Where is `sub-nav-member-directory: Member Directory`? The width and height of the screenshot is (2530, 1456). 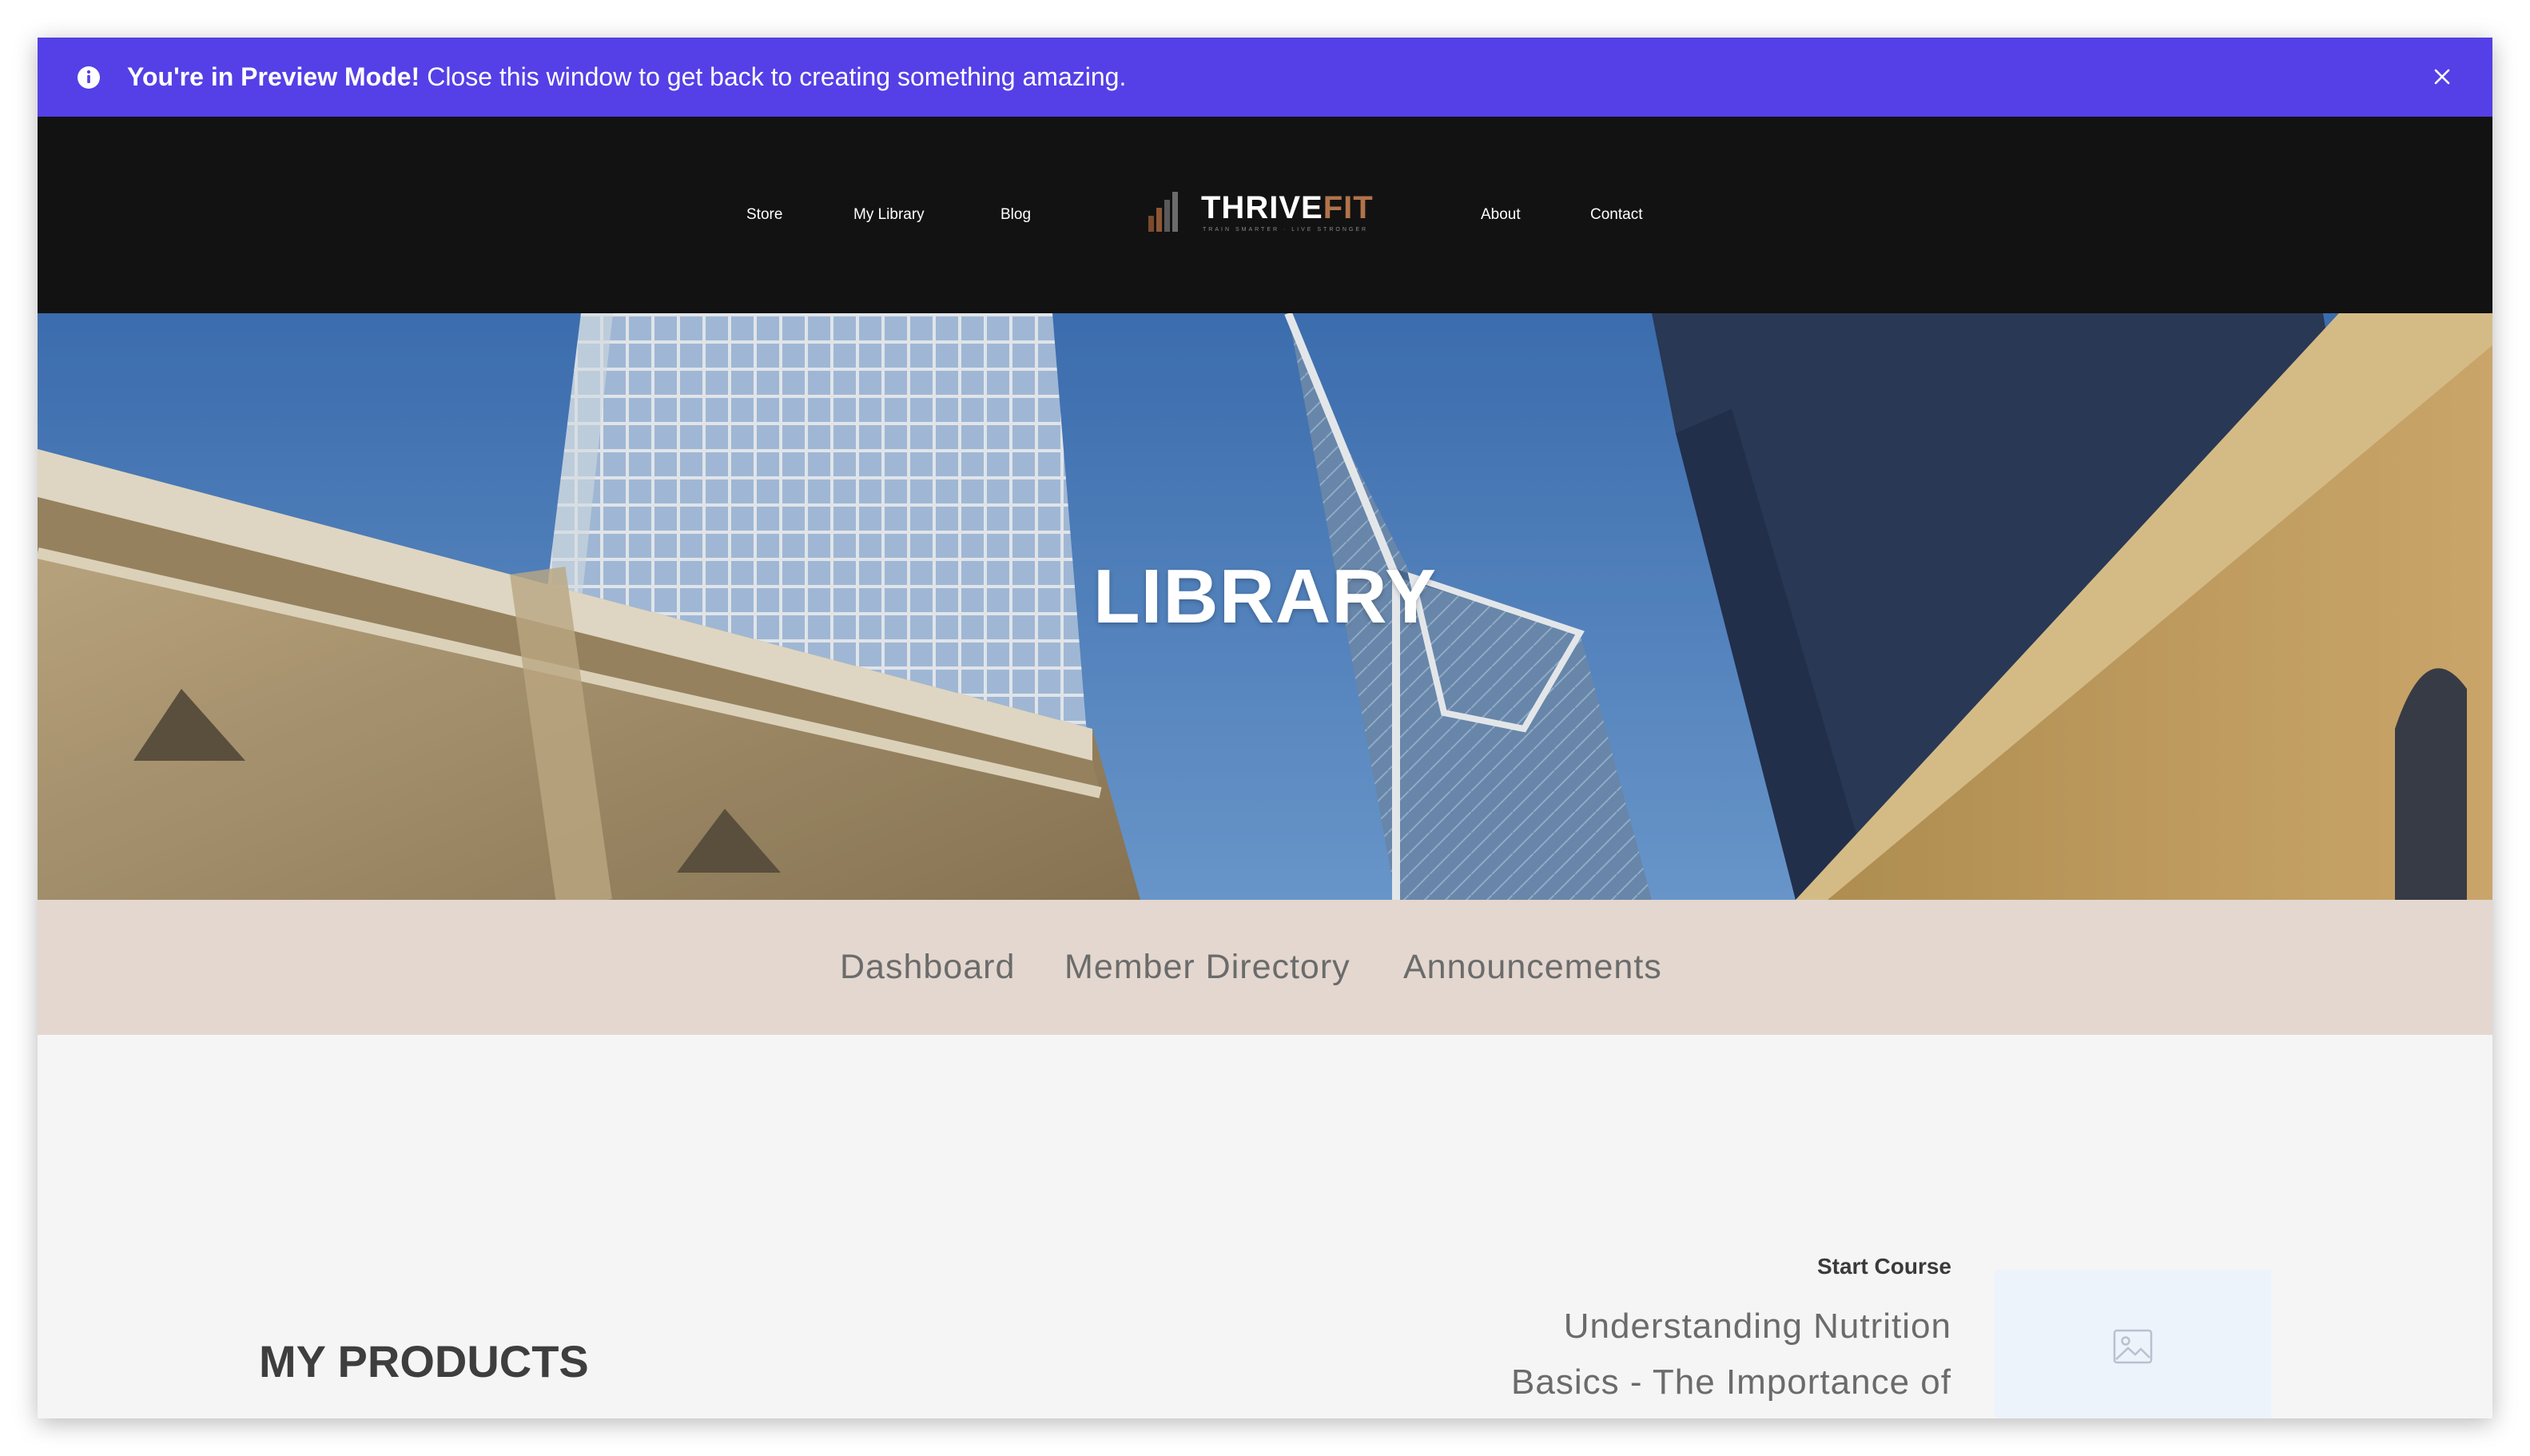 sub-nav-member-directory: Member Directory is located at coordinates (1207, 967).